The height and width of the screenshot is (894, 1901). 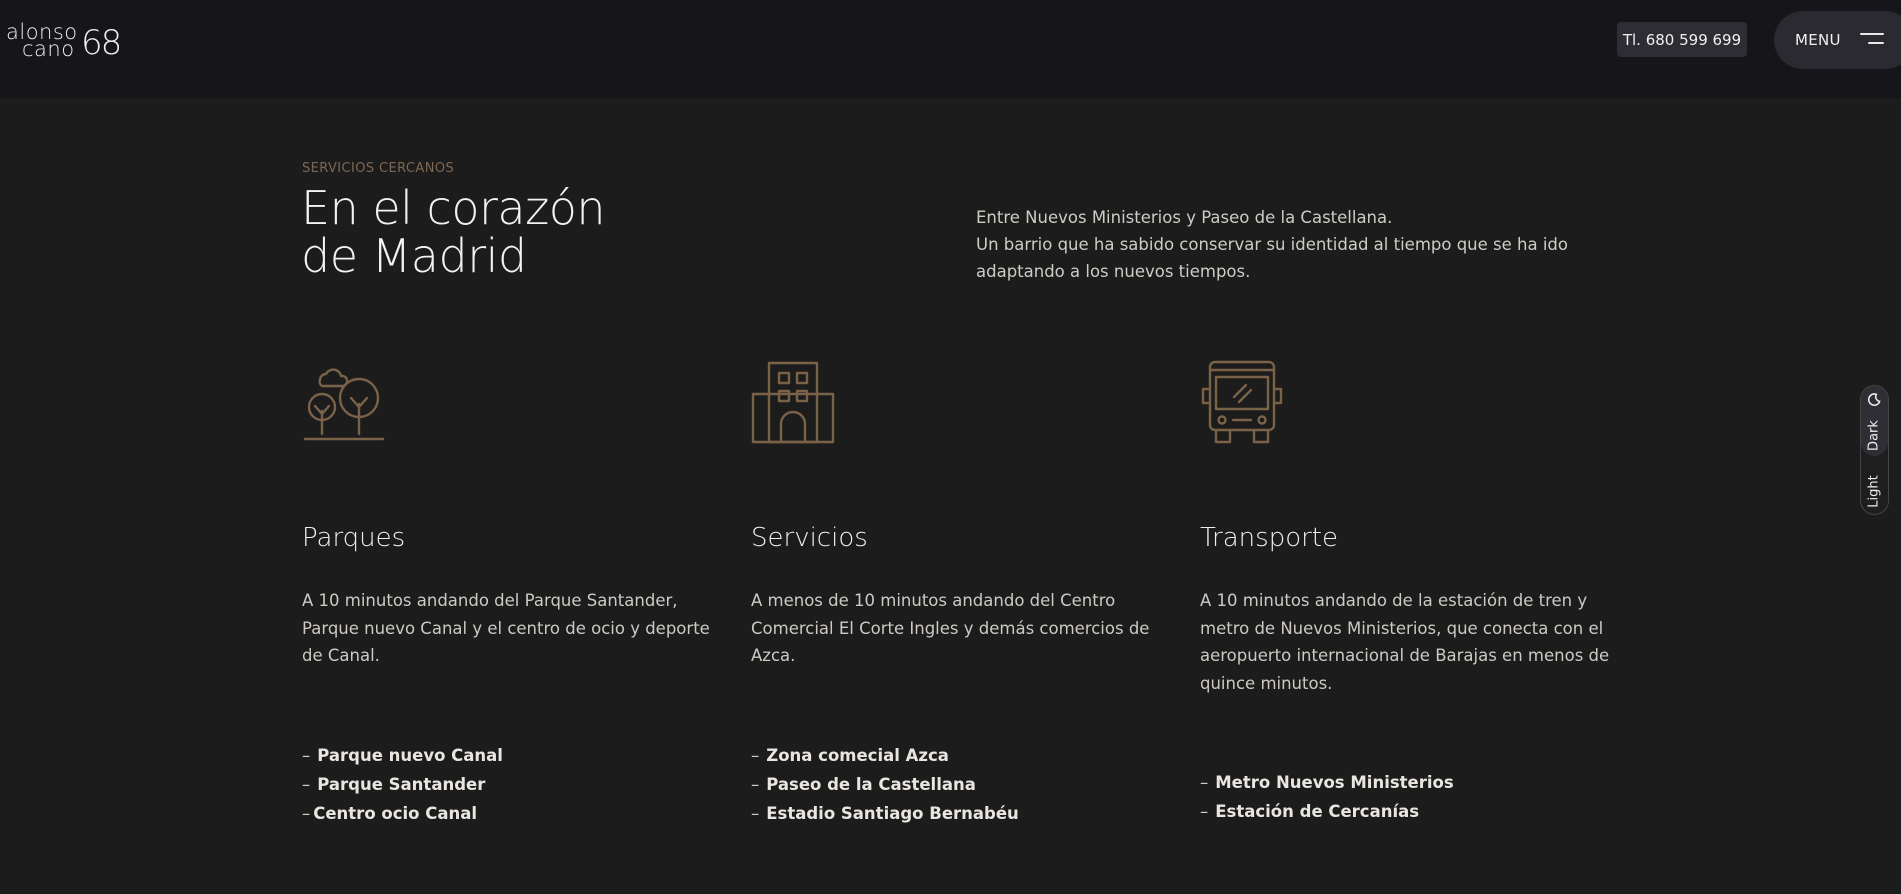 What do you see at coordinates (1682, 39) in the screenshot?
I see `phone-button: Tl. 680 599 699` at bounding box center [1682, 39].